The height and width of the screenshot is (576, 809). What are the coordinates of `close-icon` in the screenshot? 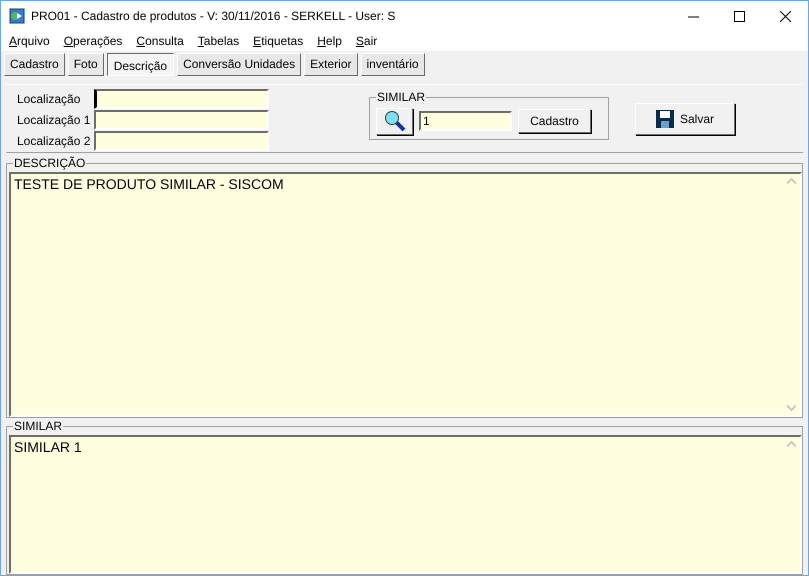 It's located at (785, 16).